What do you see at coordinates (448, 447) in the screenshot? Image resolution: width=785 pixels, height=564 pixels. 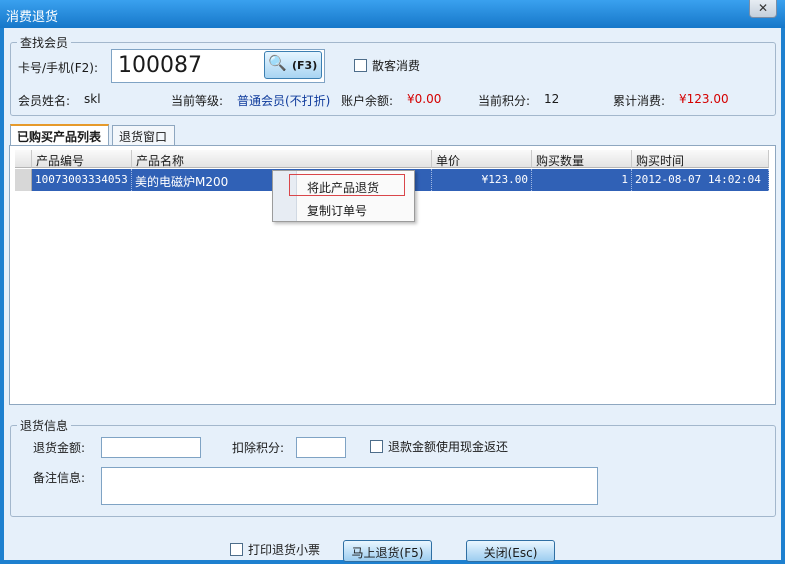 I see `cash-refund-label: 退款金额使用现金返还` at bounding box center [448, 447].